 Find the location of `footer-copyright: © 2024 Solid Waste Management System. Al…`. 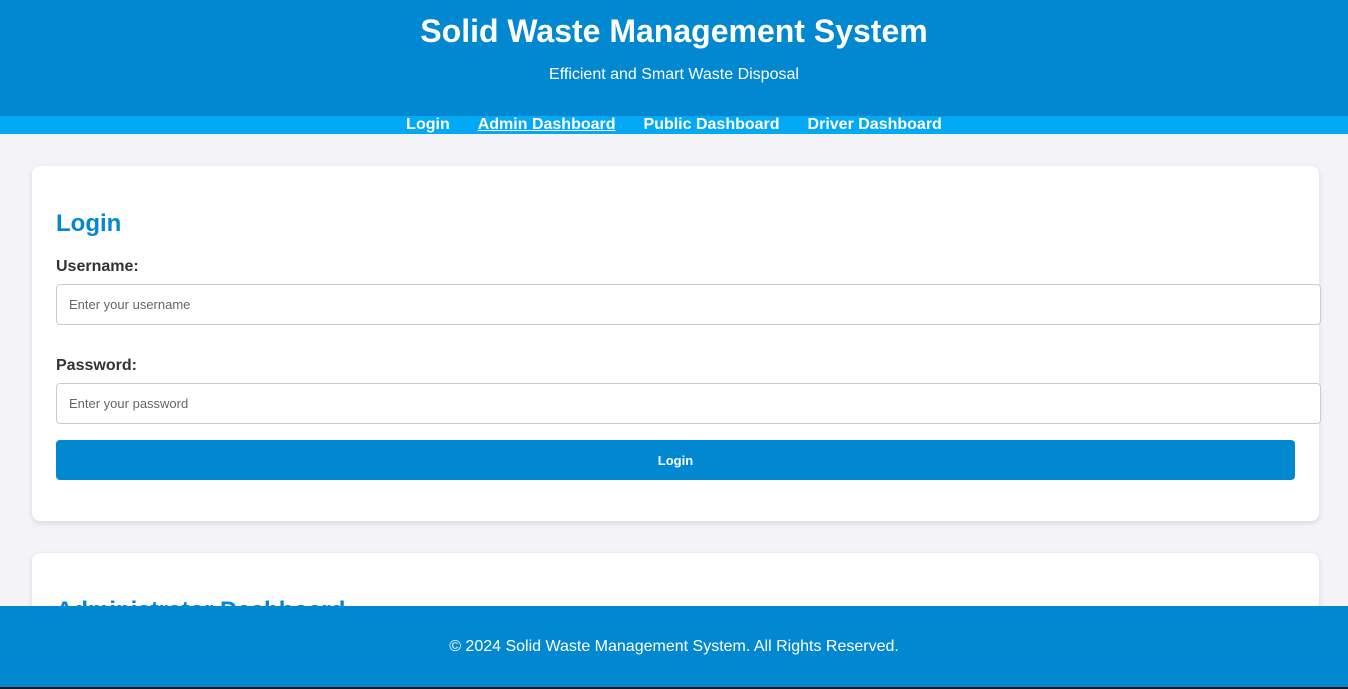

footer-copyright: © 2024 Solid Waste Management System. Al… is located at coordinates (674, 646).